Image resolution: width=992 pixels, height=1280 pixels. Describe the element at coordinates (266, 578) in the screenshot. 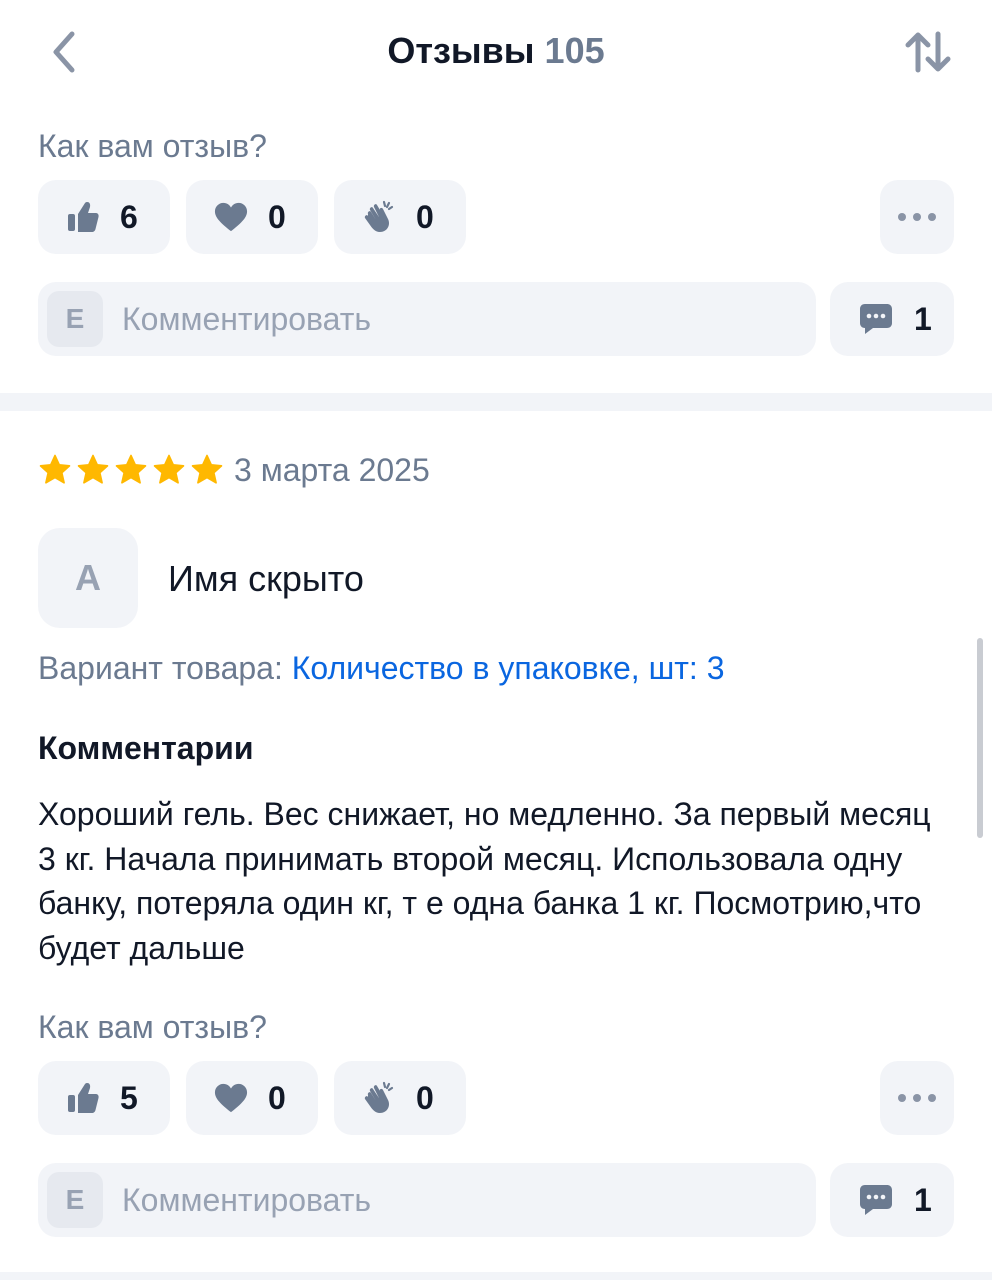

I see `author-name: Имя скрыто` at that location.